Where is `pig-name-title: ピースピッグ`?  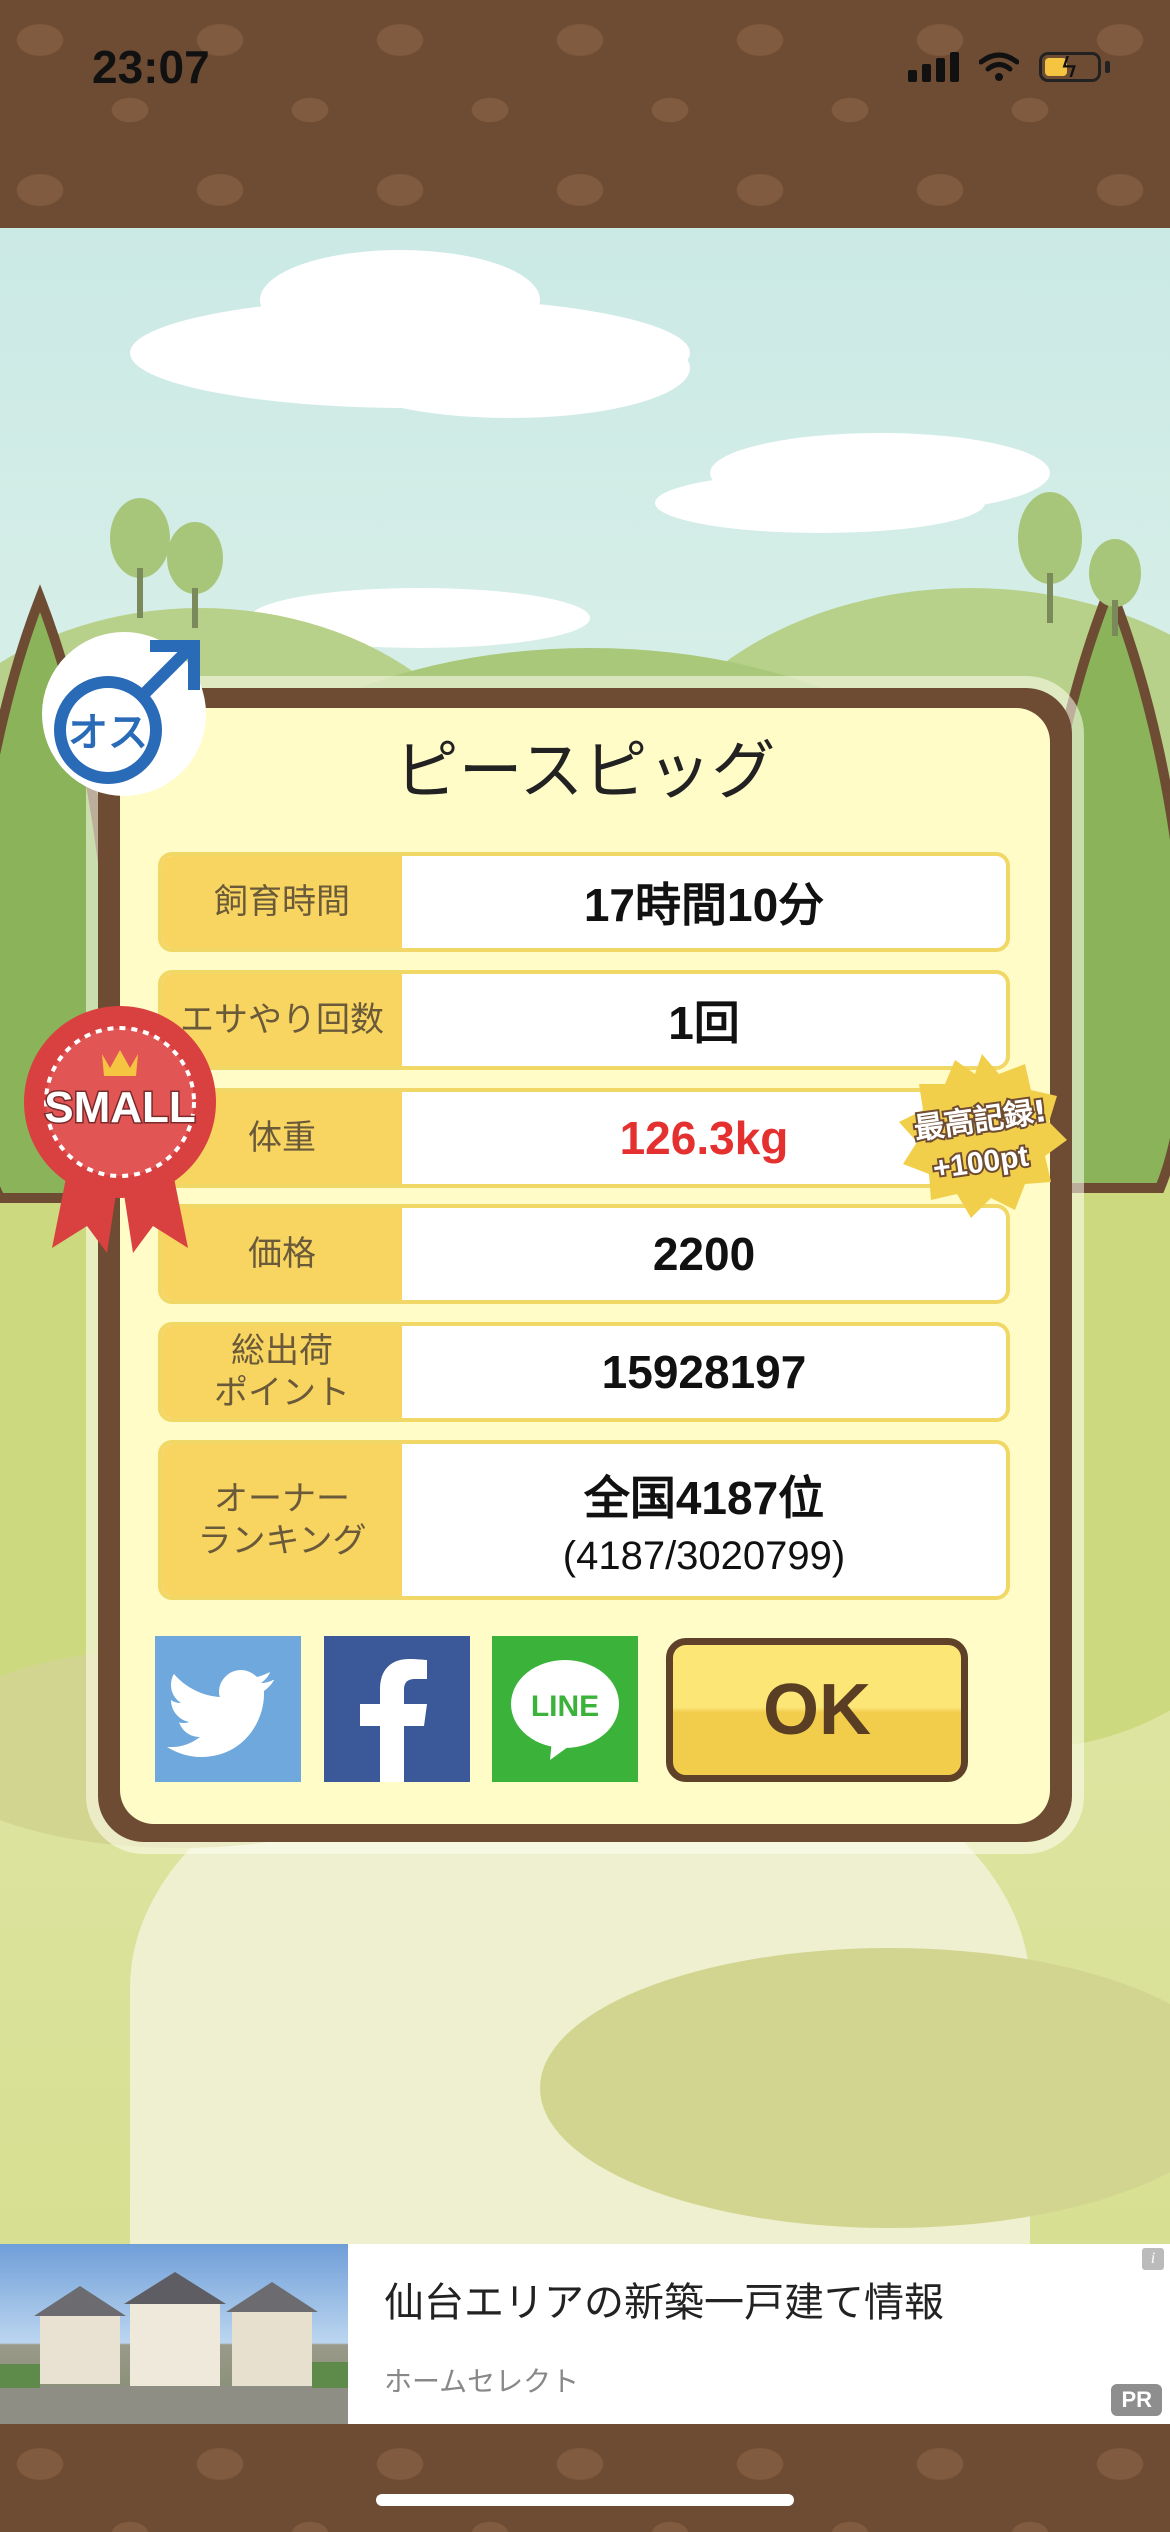 pig-name-title: ピースピッグ is located at coordinates (585, 772).